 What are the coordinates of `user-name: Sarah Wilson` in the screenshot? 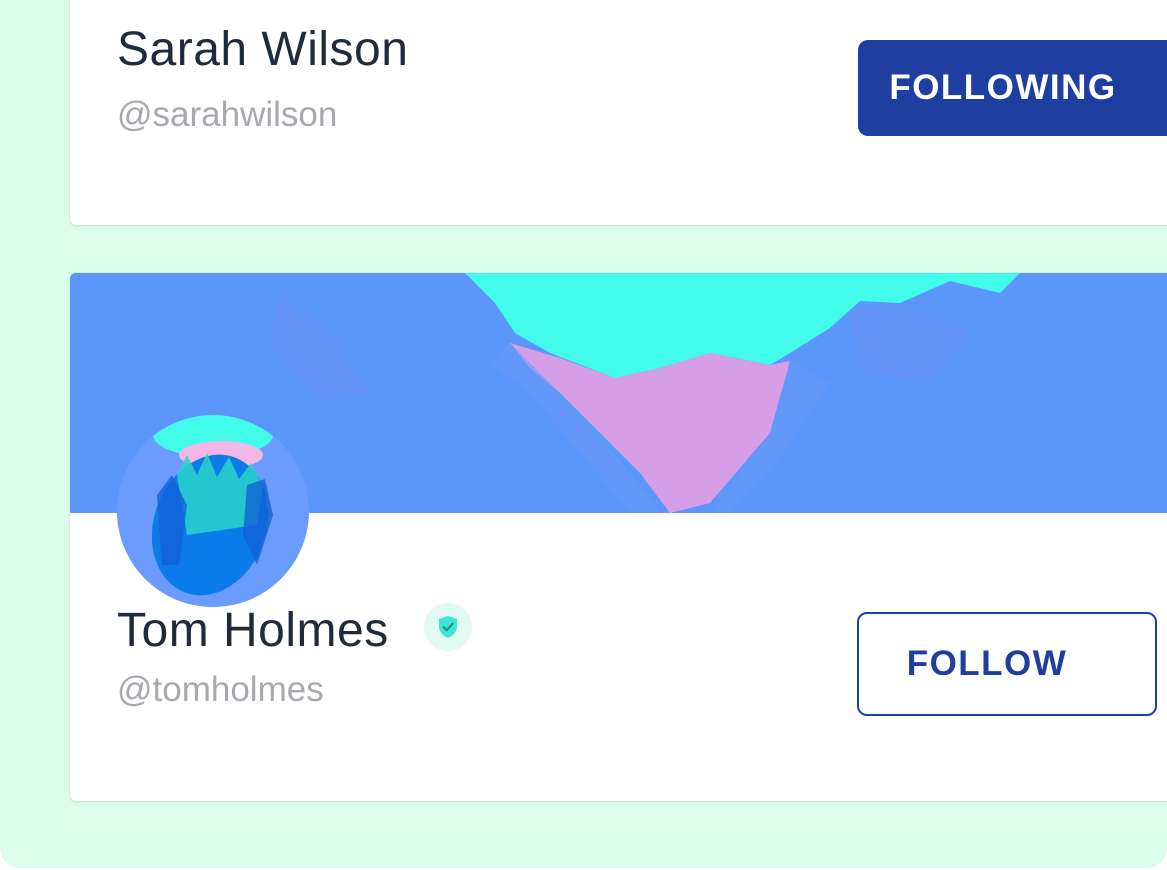 It's located at (263, 49).